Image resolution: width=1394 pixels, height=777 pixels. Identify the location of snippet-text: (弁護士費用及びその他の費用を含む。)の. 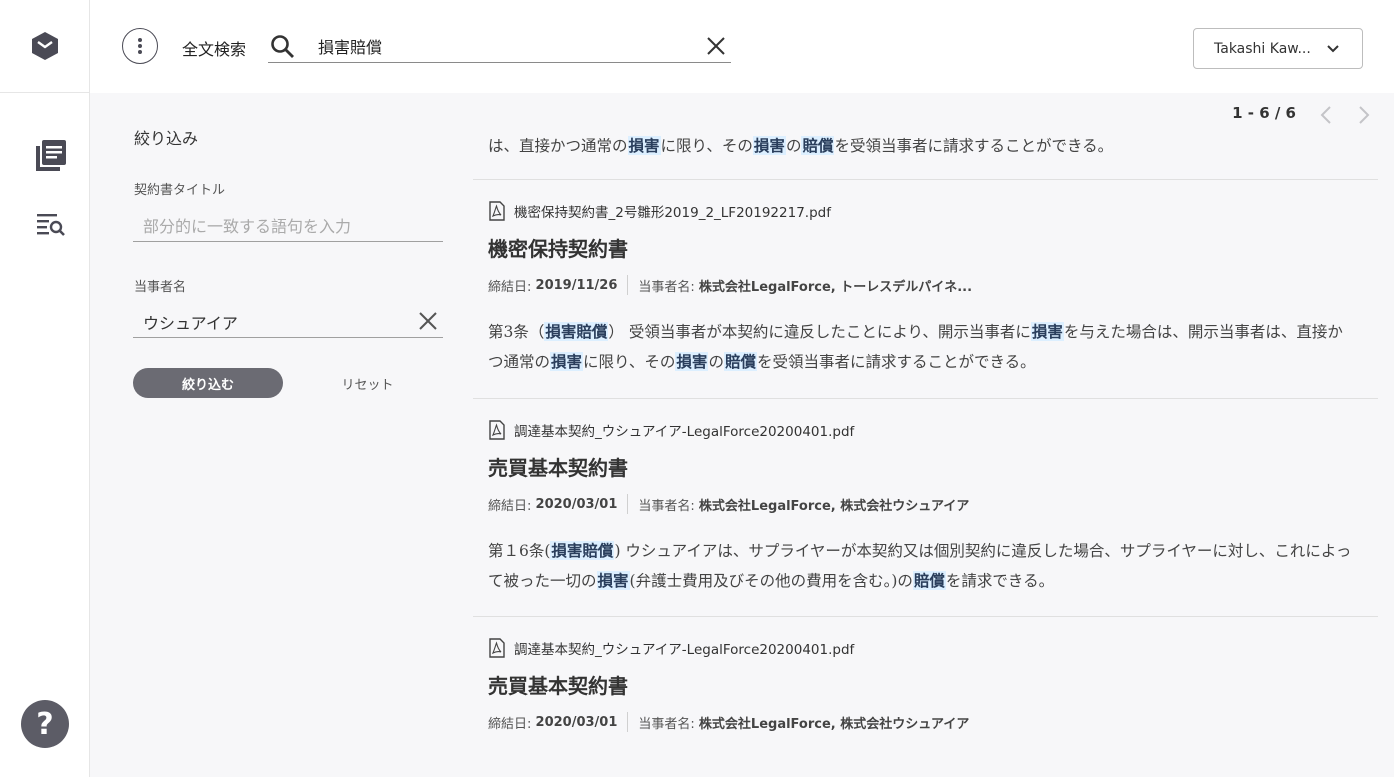
(771, 581).